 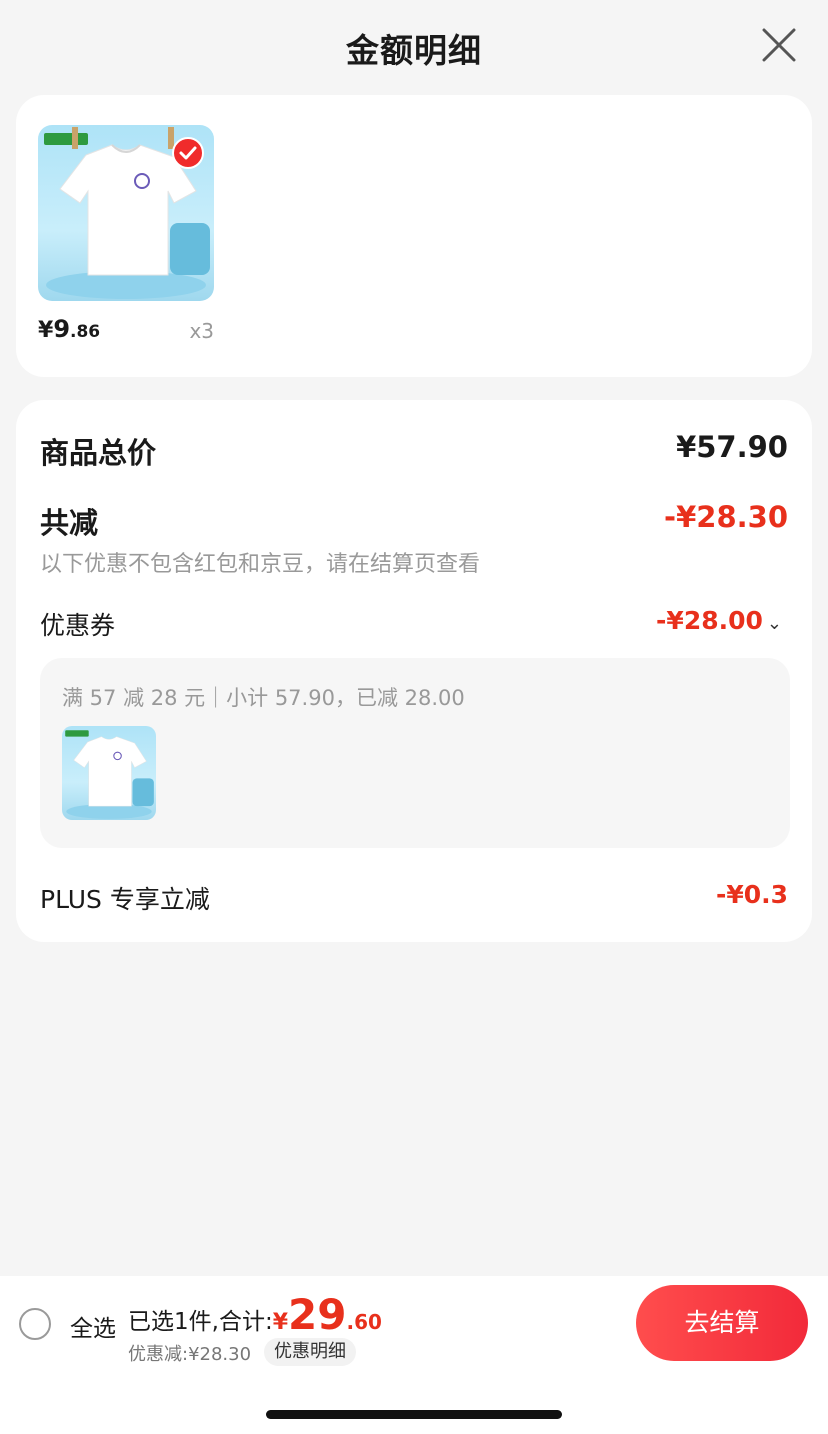 What do you see at coordinates (260, 564) in the screenshot?
I see `discount-hint: 以下优惠不包含红包和京豆，请在结算页查看` at bounding box center [260, 564].